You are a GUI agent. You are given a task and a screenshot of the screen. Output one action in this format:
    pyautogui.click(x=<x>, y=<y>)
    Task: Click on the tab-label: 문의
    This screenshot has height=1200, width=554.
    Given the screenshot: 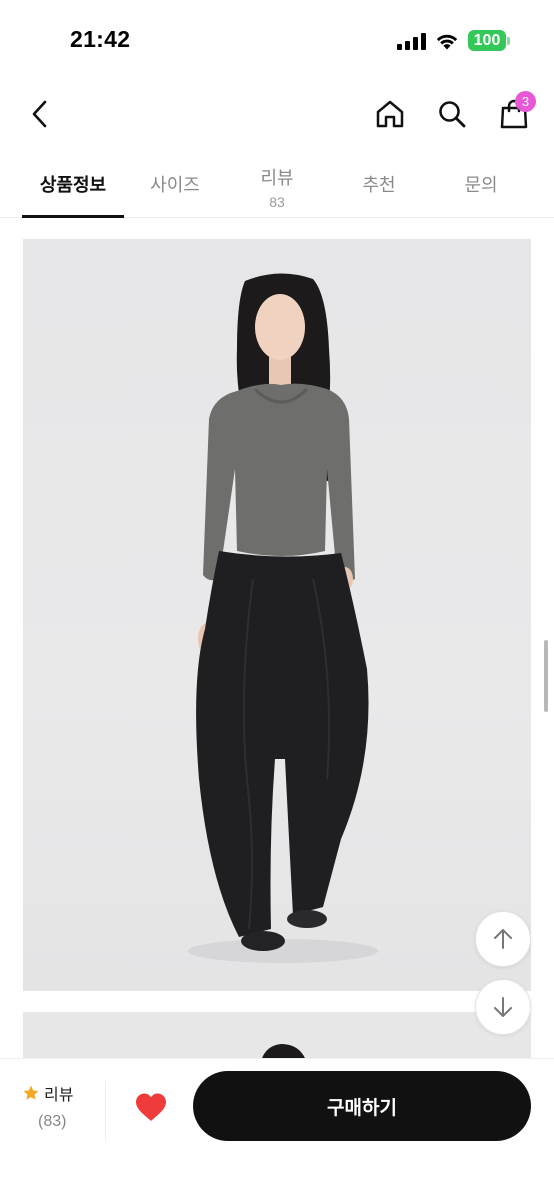 What is the action you would take?
    pyautogui.click(x=481, y=185)
    